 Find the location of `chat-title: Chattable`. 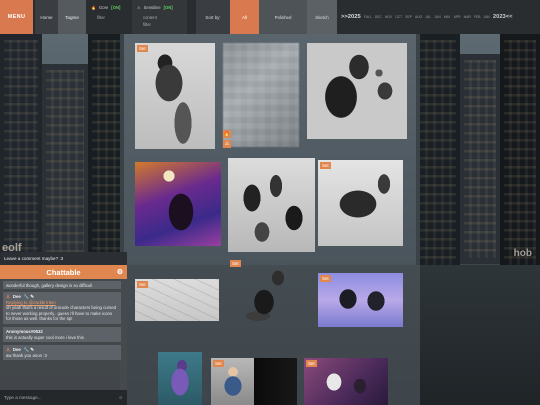

chat-title: Chattable is located at coordinates (63, 272).